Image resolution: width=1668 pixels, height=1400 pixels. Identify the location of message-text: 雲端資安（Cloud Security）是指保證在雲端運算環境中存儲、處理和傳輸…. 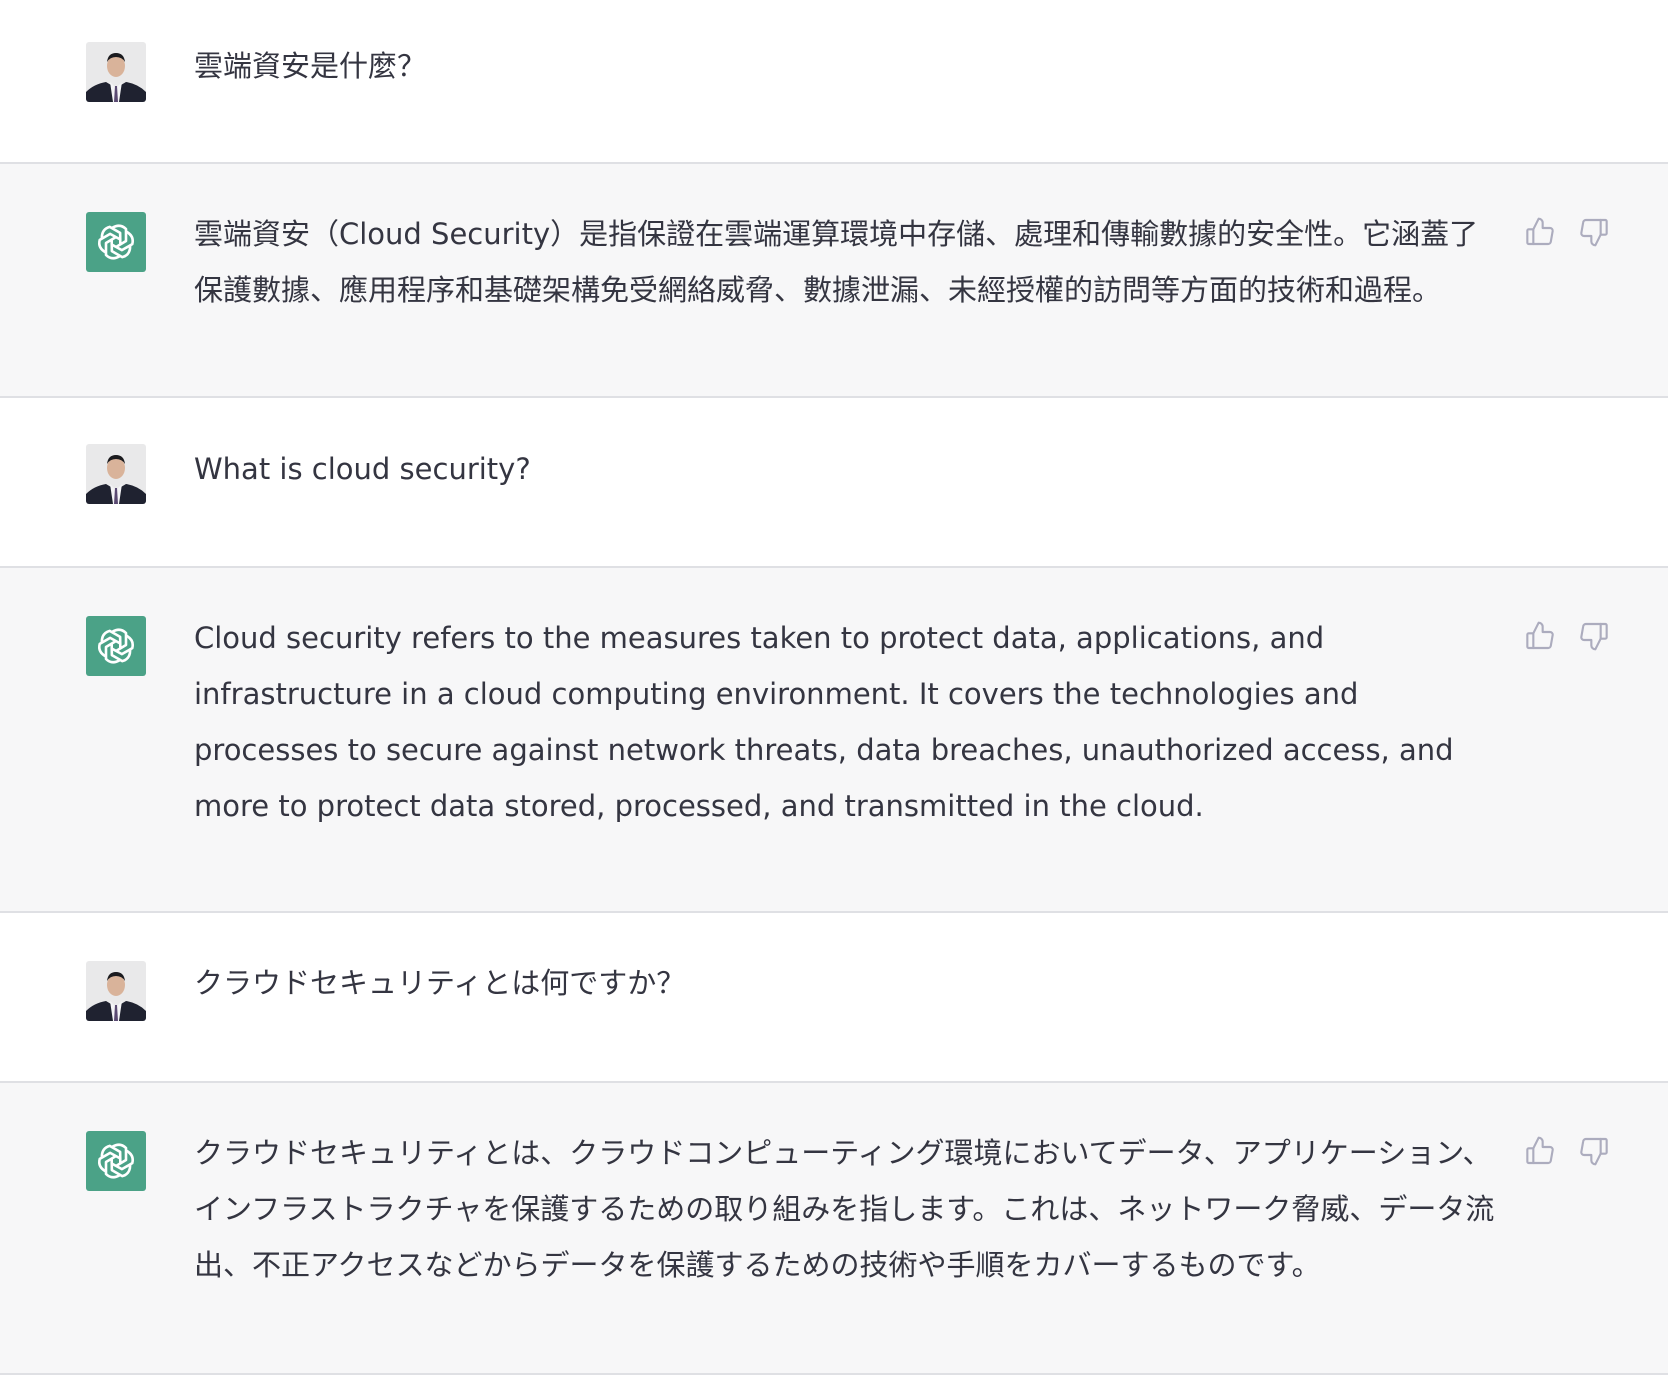
(836, 262).